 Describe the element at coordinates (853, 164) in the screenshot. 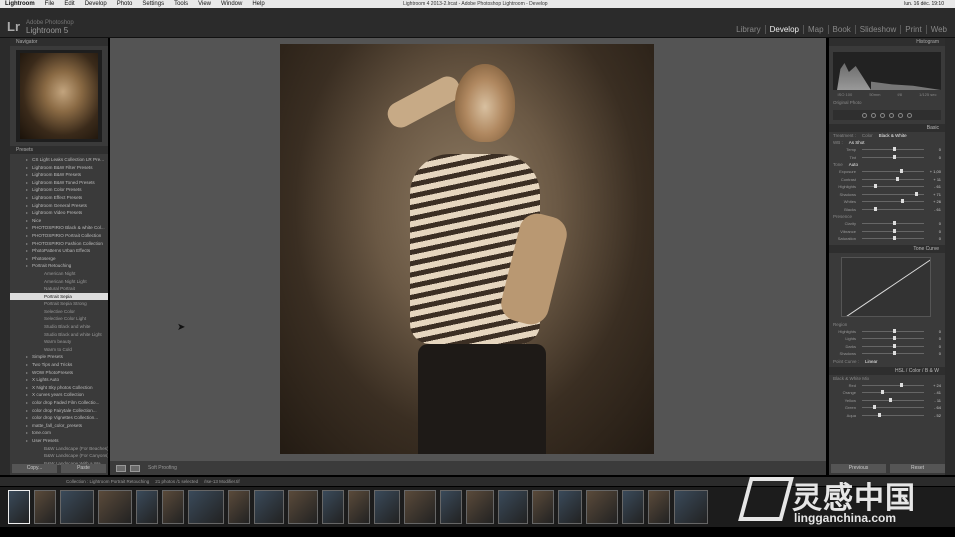

I see `auto-tone-button: Auto` at that location.